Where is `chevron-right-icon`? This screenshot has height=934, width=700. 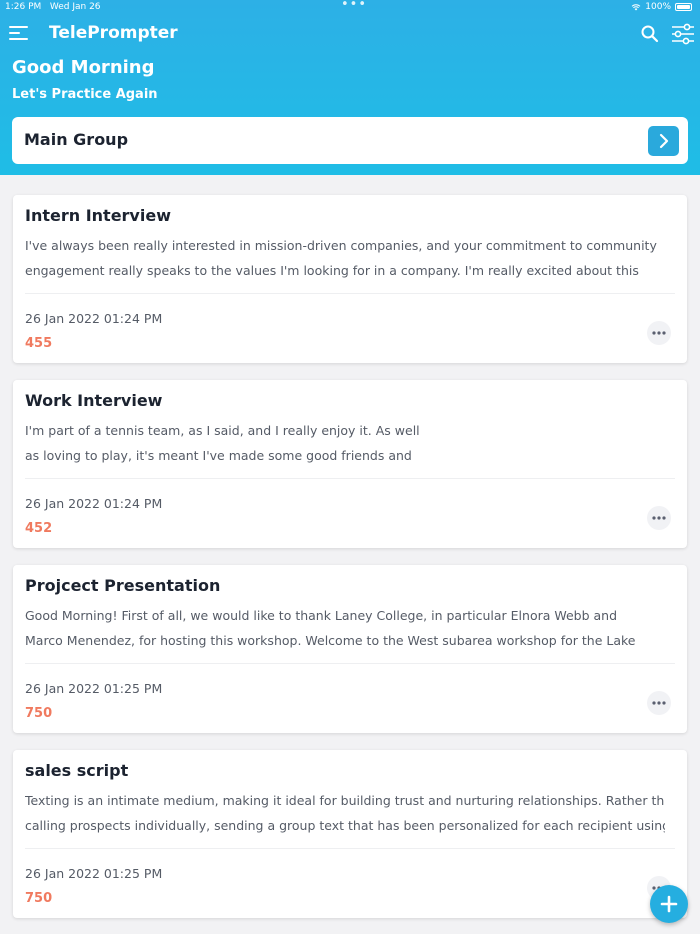
chevron-right-icon is located at coordinates (663, 141).